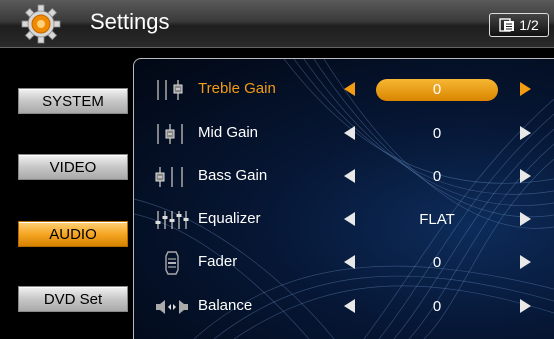 This screenshot has width=554, height=339. I want to click on setting-row-treble-gain: Treble Gain 0, so click(344, 90).